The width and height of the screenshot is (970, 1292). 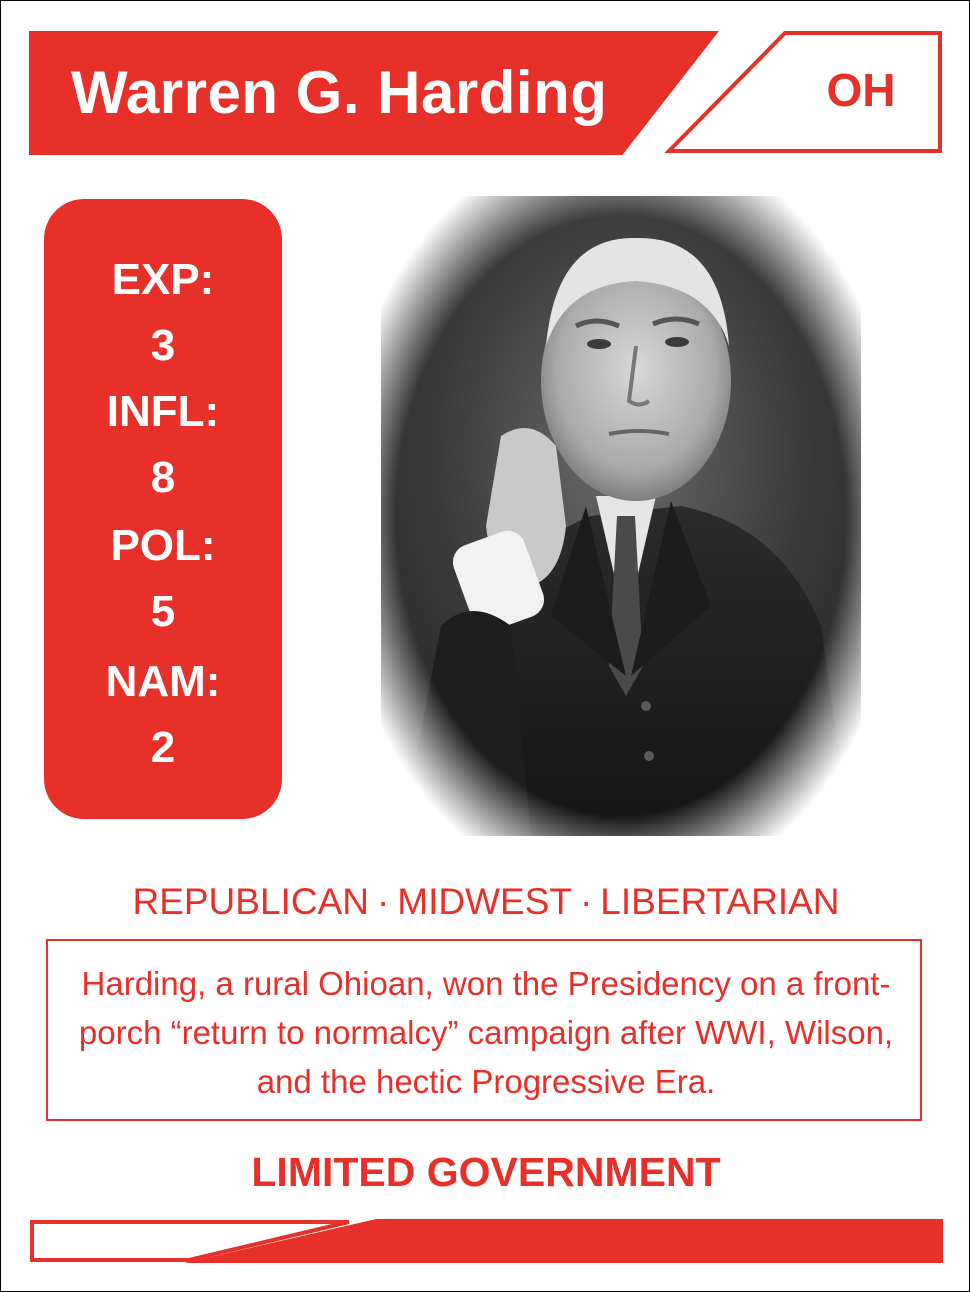 I want to click on state-label: OH, so click(x=861, y=90).